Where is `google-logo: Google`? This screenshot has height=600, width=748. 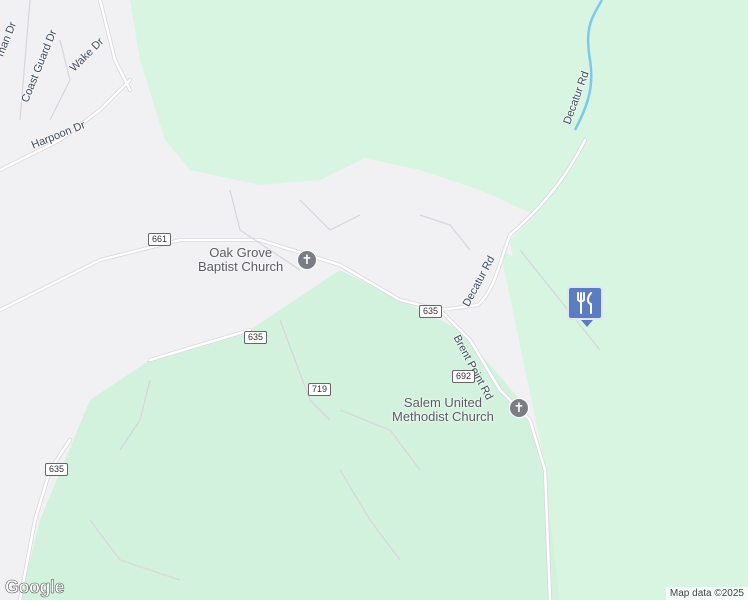
google-logo: Google is located at coordinates (35, 587).